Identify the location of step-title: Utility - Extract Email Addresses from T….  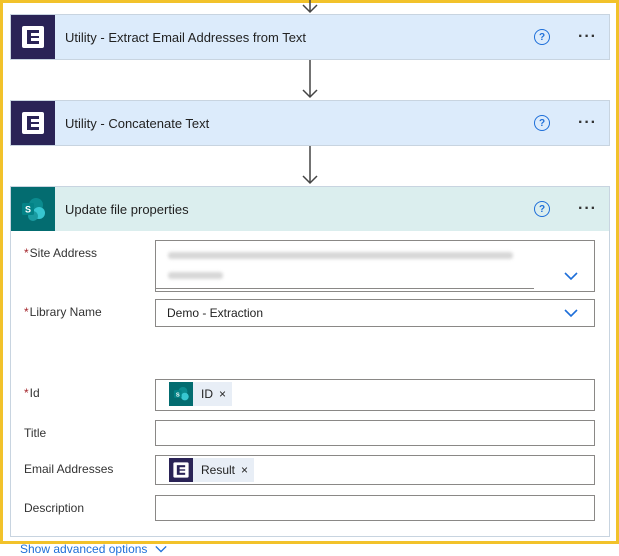
(186, 37).